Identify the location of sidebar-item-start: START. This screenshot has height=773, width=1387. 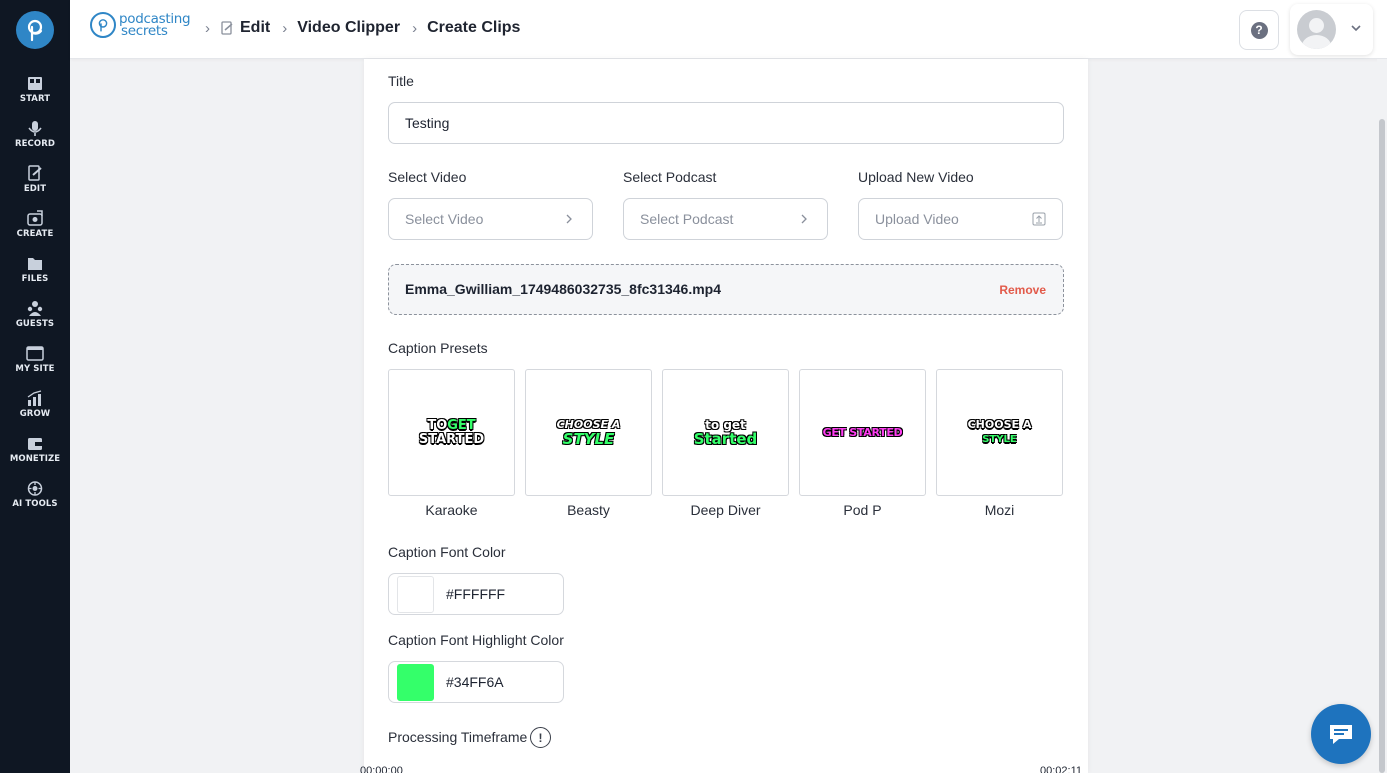
(35, 89).